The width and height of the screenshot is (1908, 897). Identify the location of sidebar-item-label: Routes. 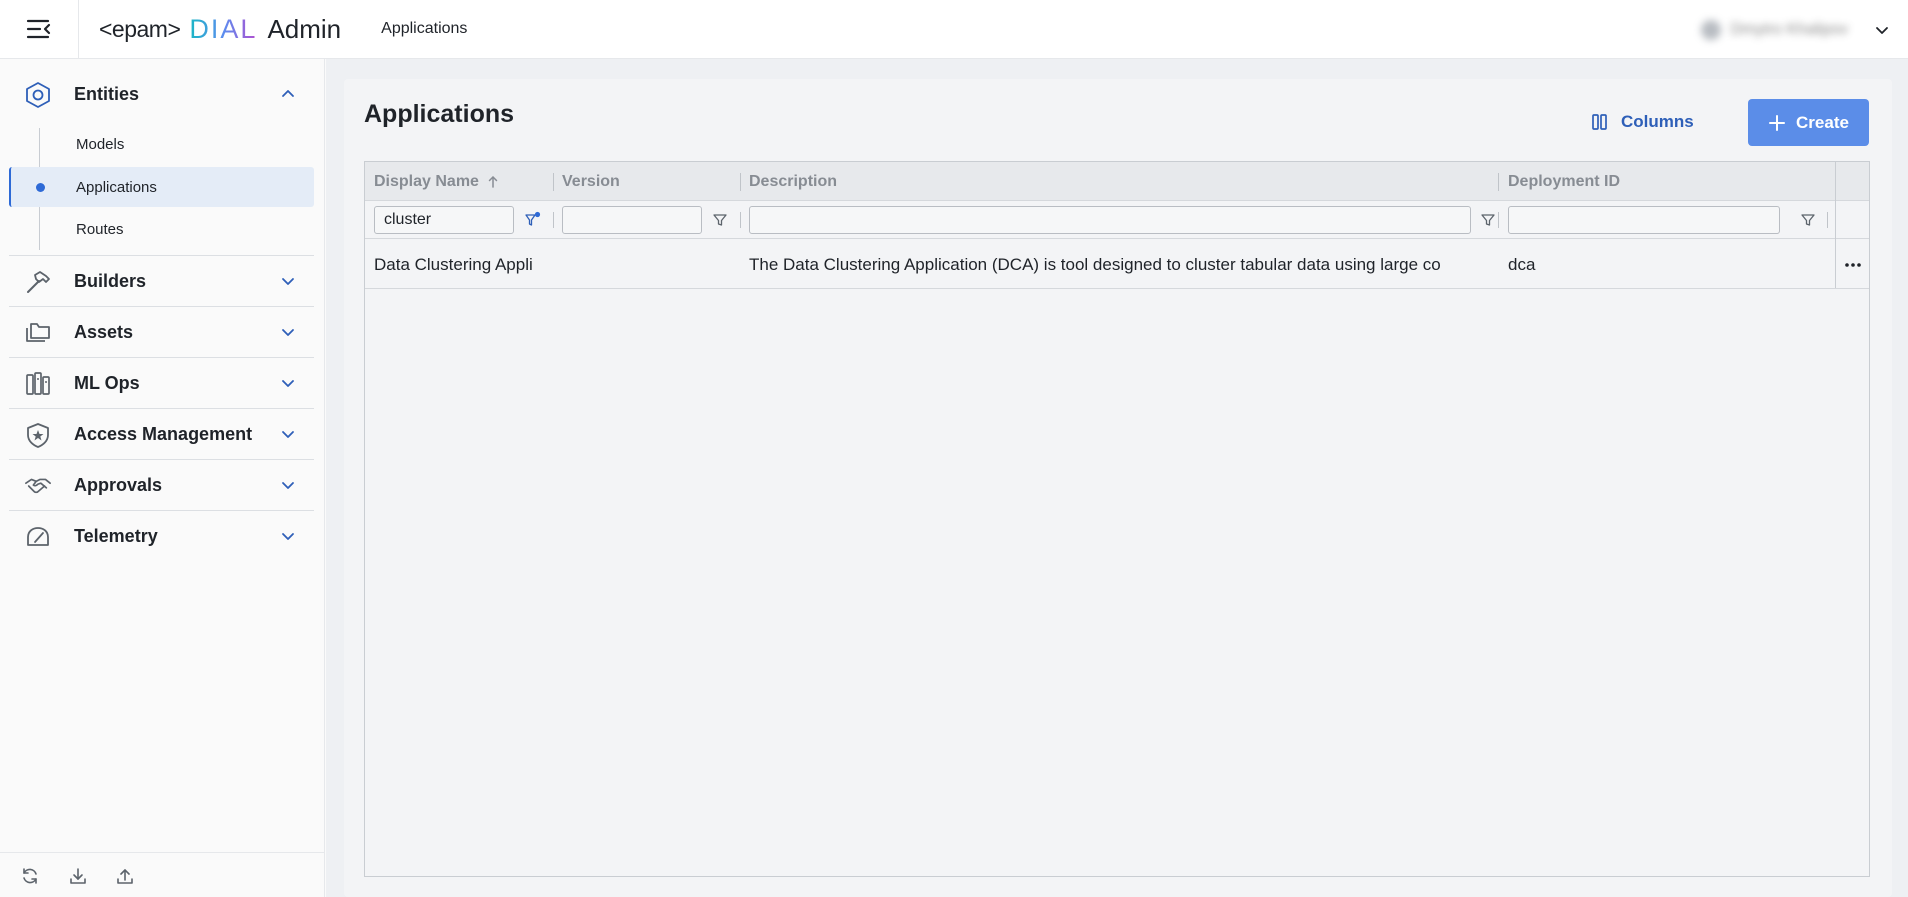
(100, 229).